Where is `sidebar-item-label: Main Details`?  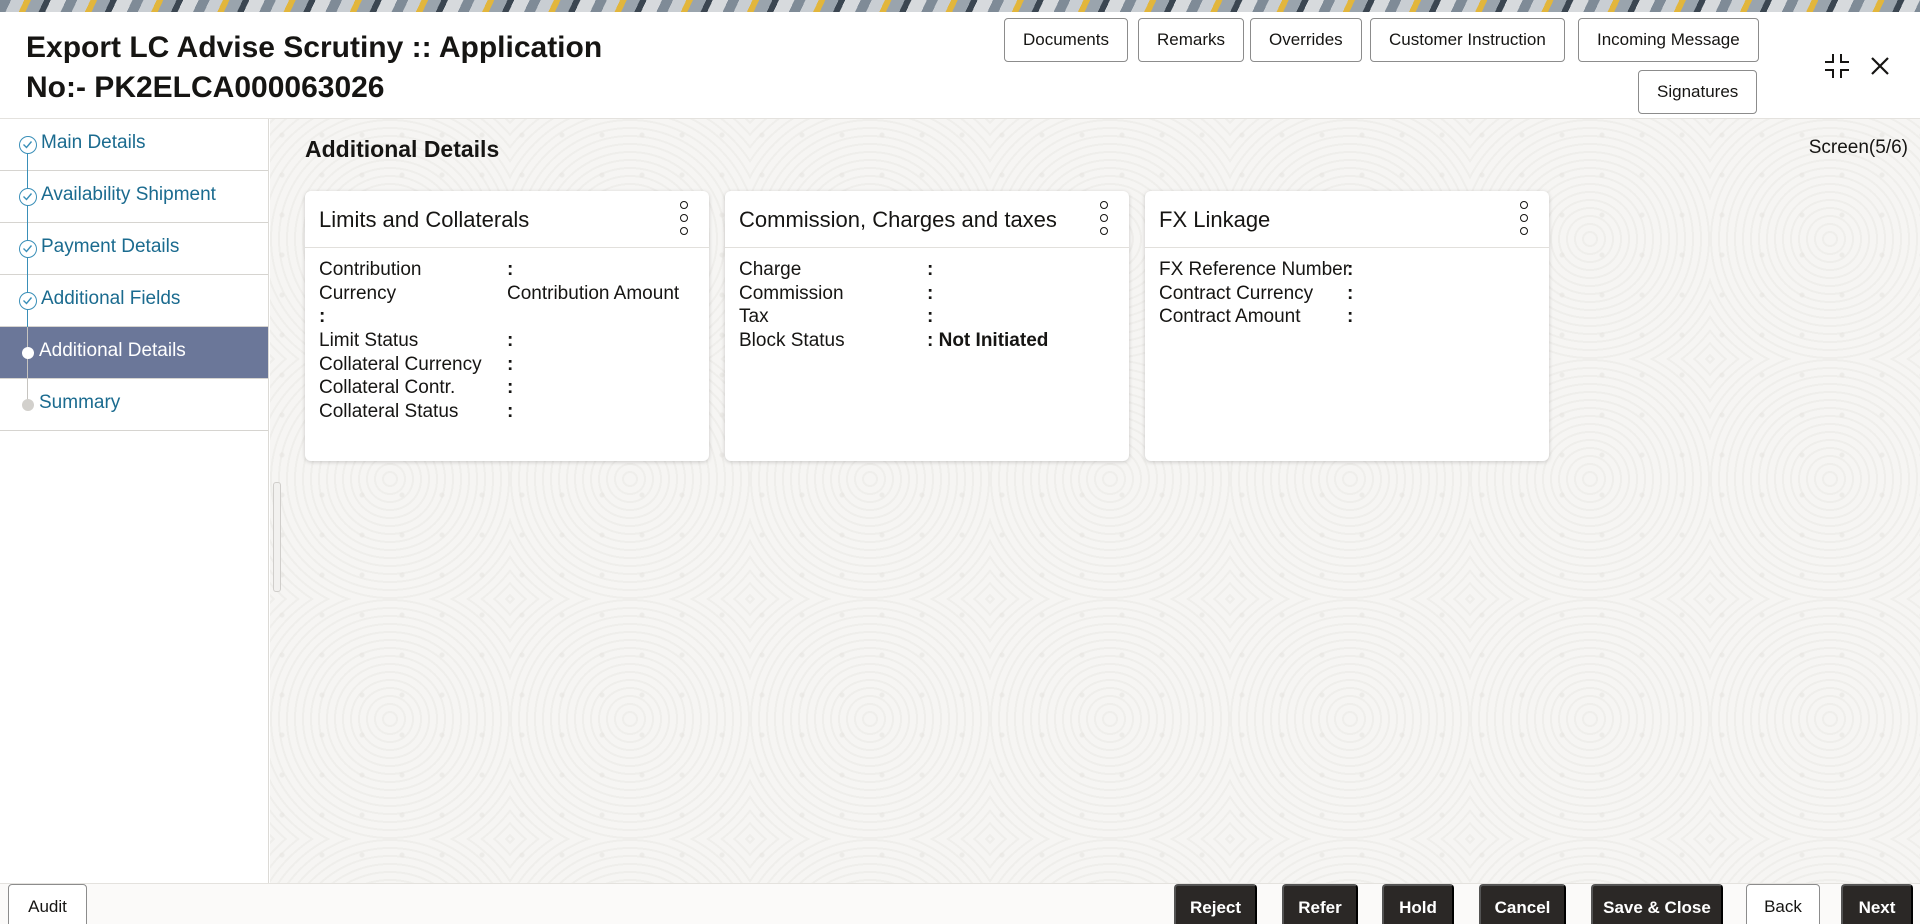
sidebar-item-label: Main Details is located at coordinates (93, 142).